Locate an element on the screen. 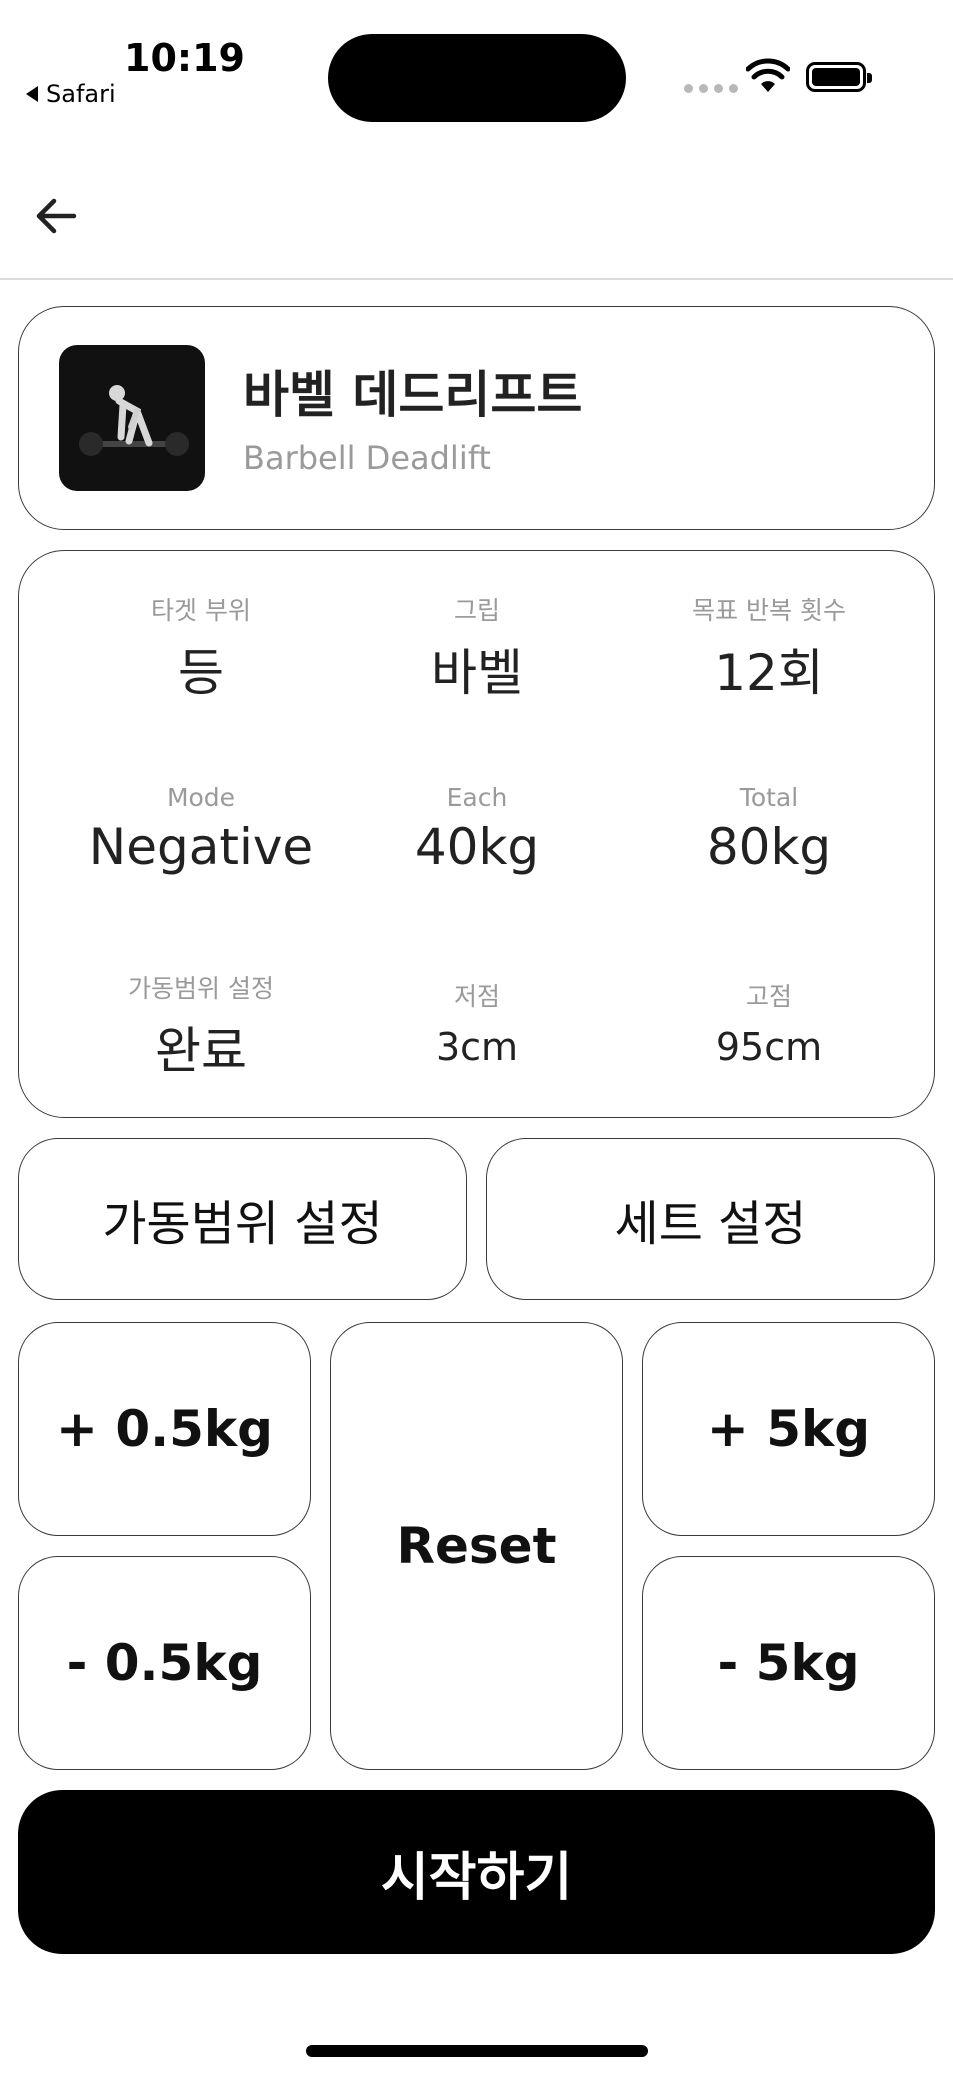 This screenshot has height=2079, width=953. low-point-label: 저점 is located at coordinates (476, 996).